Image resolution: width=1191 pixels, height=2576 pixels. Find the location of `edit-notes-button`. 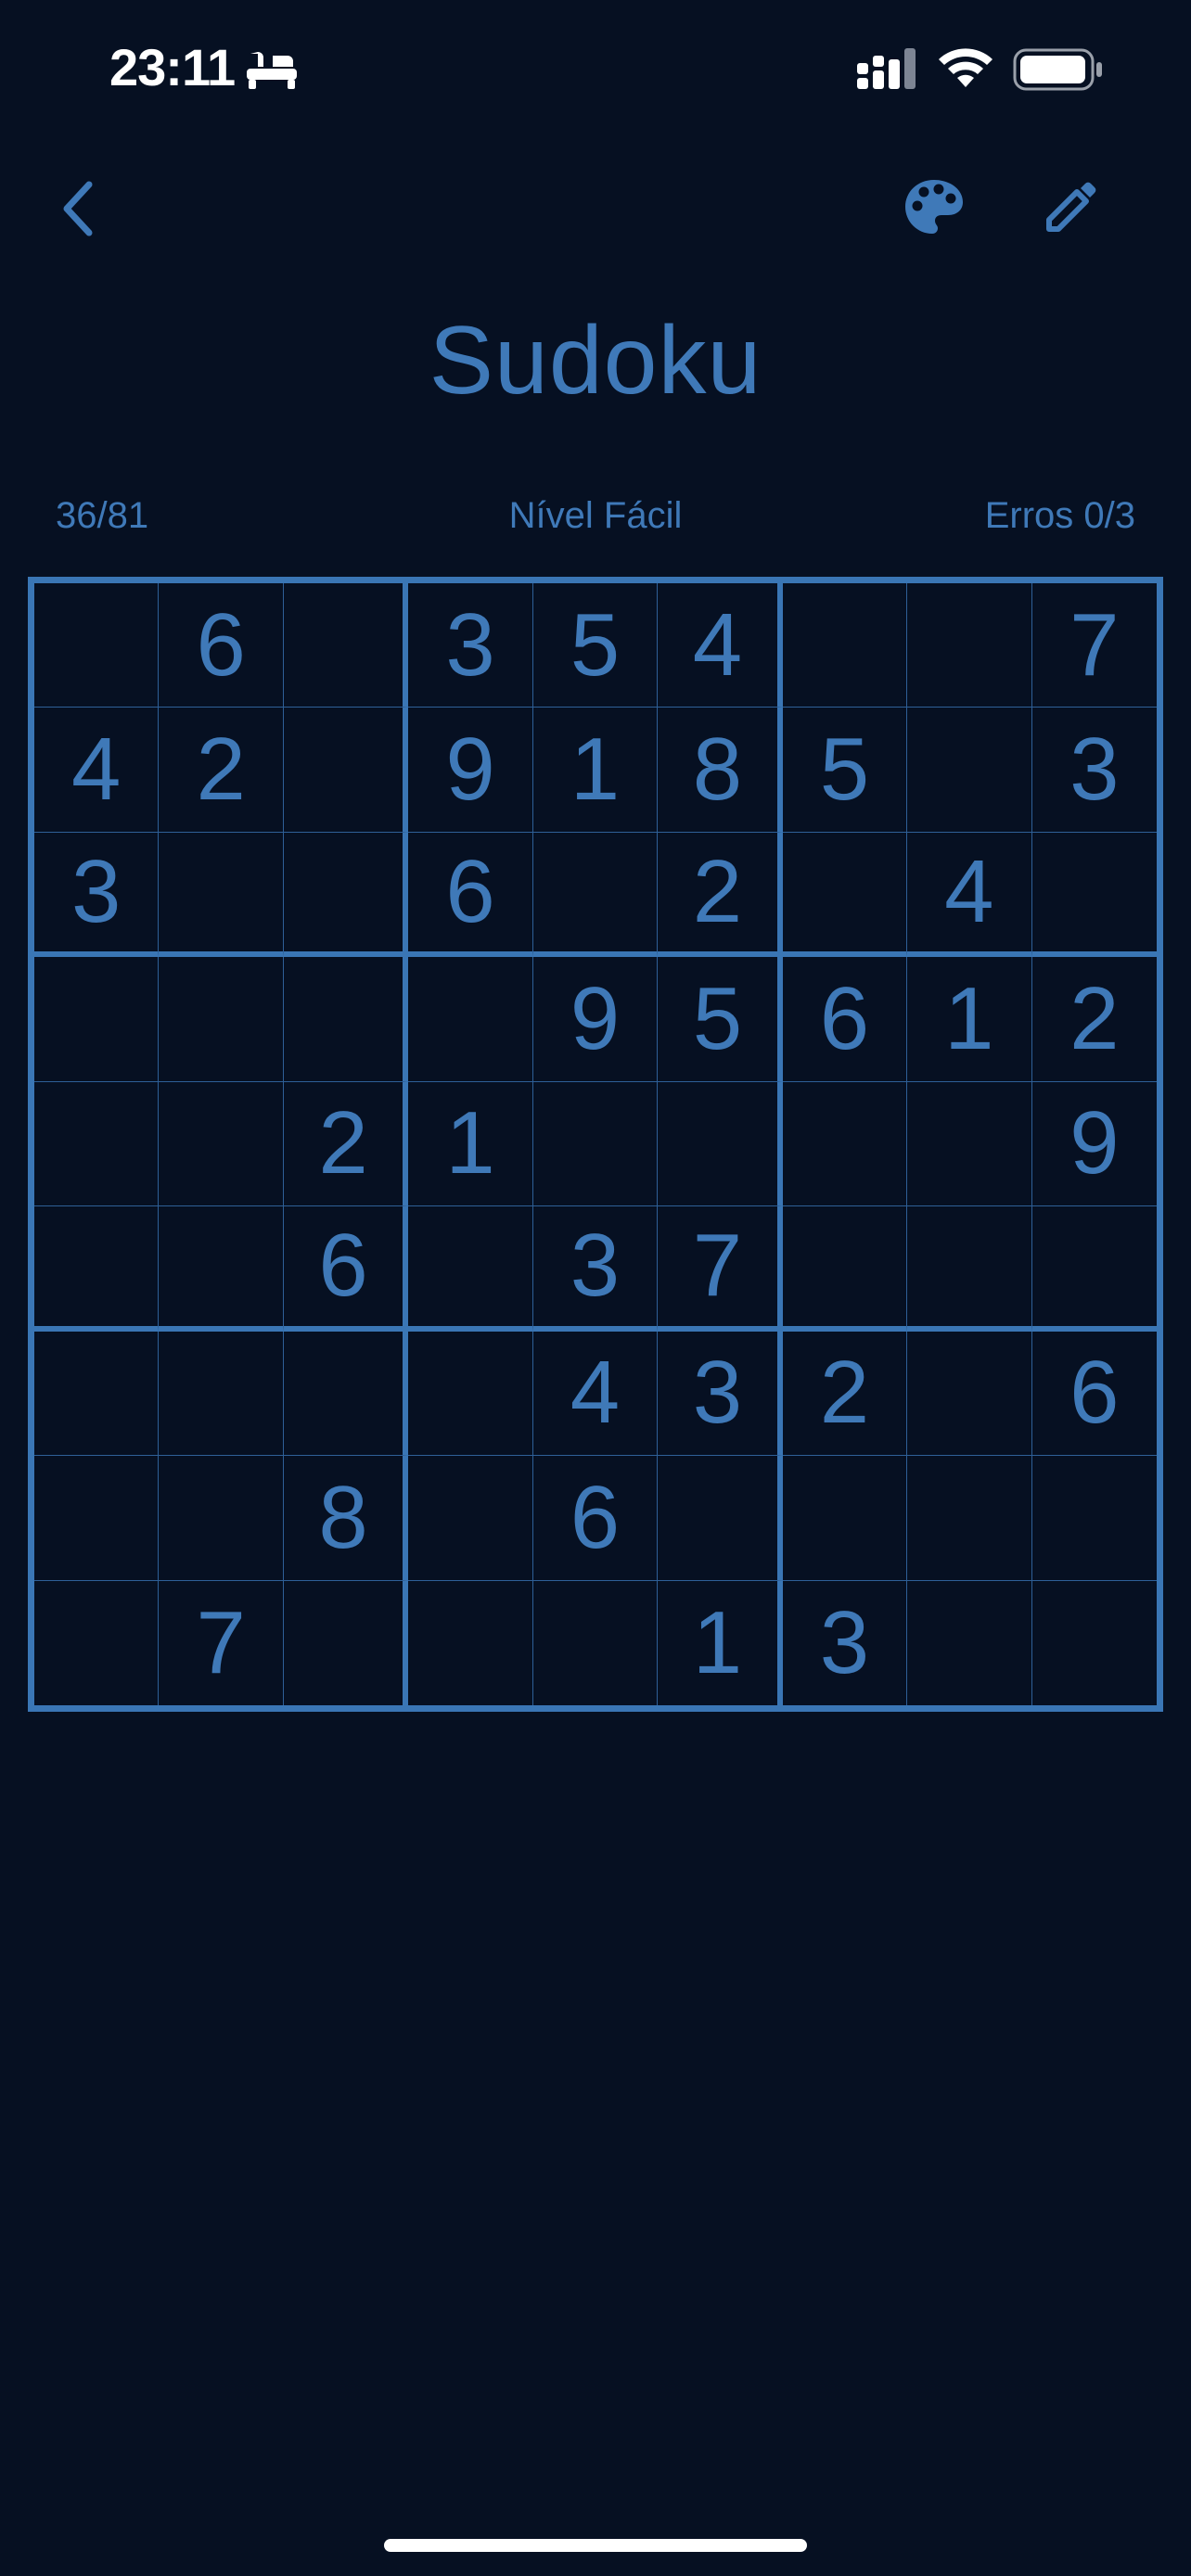

edit-notes-button is located at coordinates (1069, 207).